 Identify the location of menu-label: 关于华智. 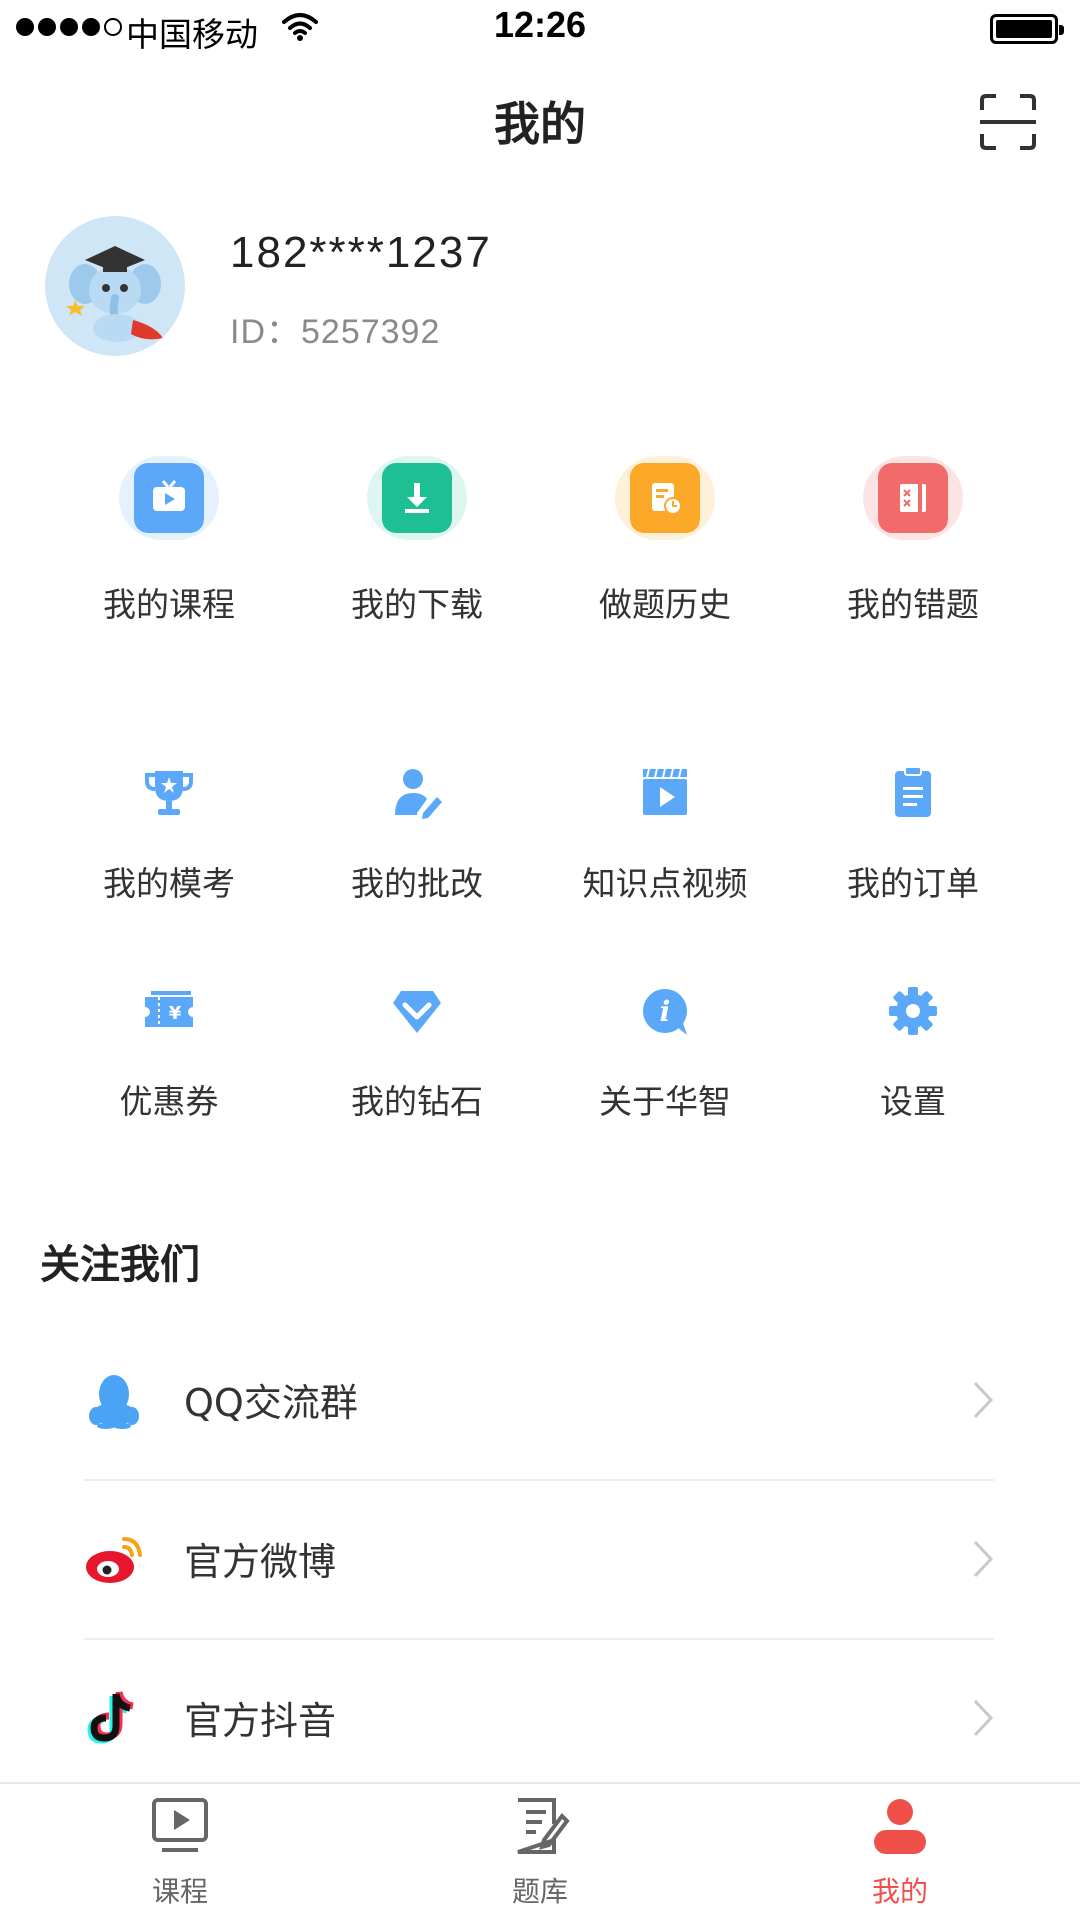
(665, 1101).